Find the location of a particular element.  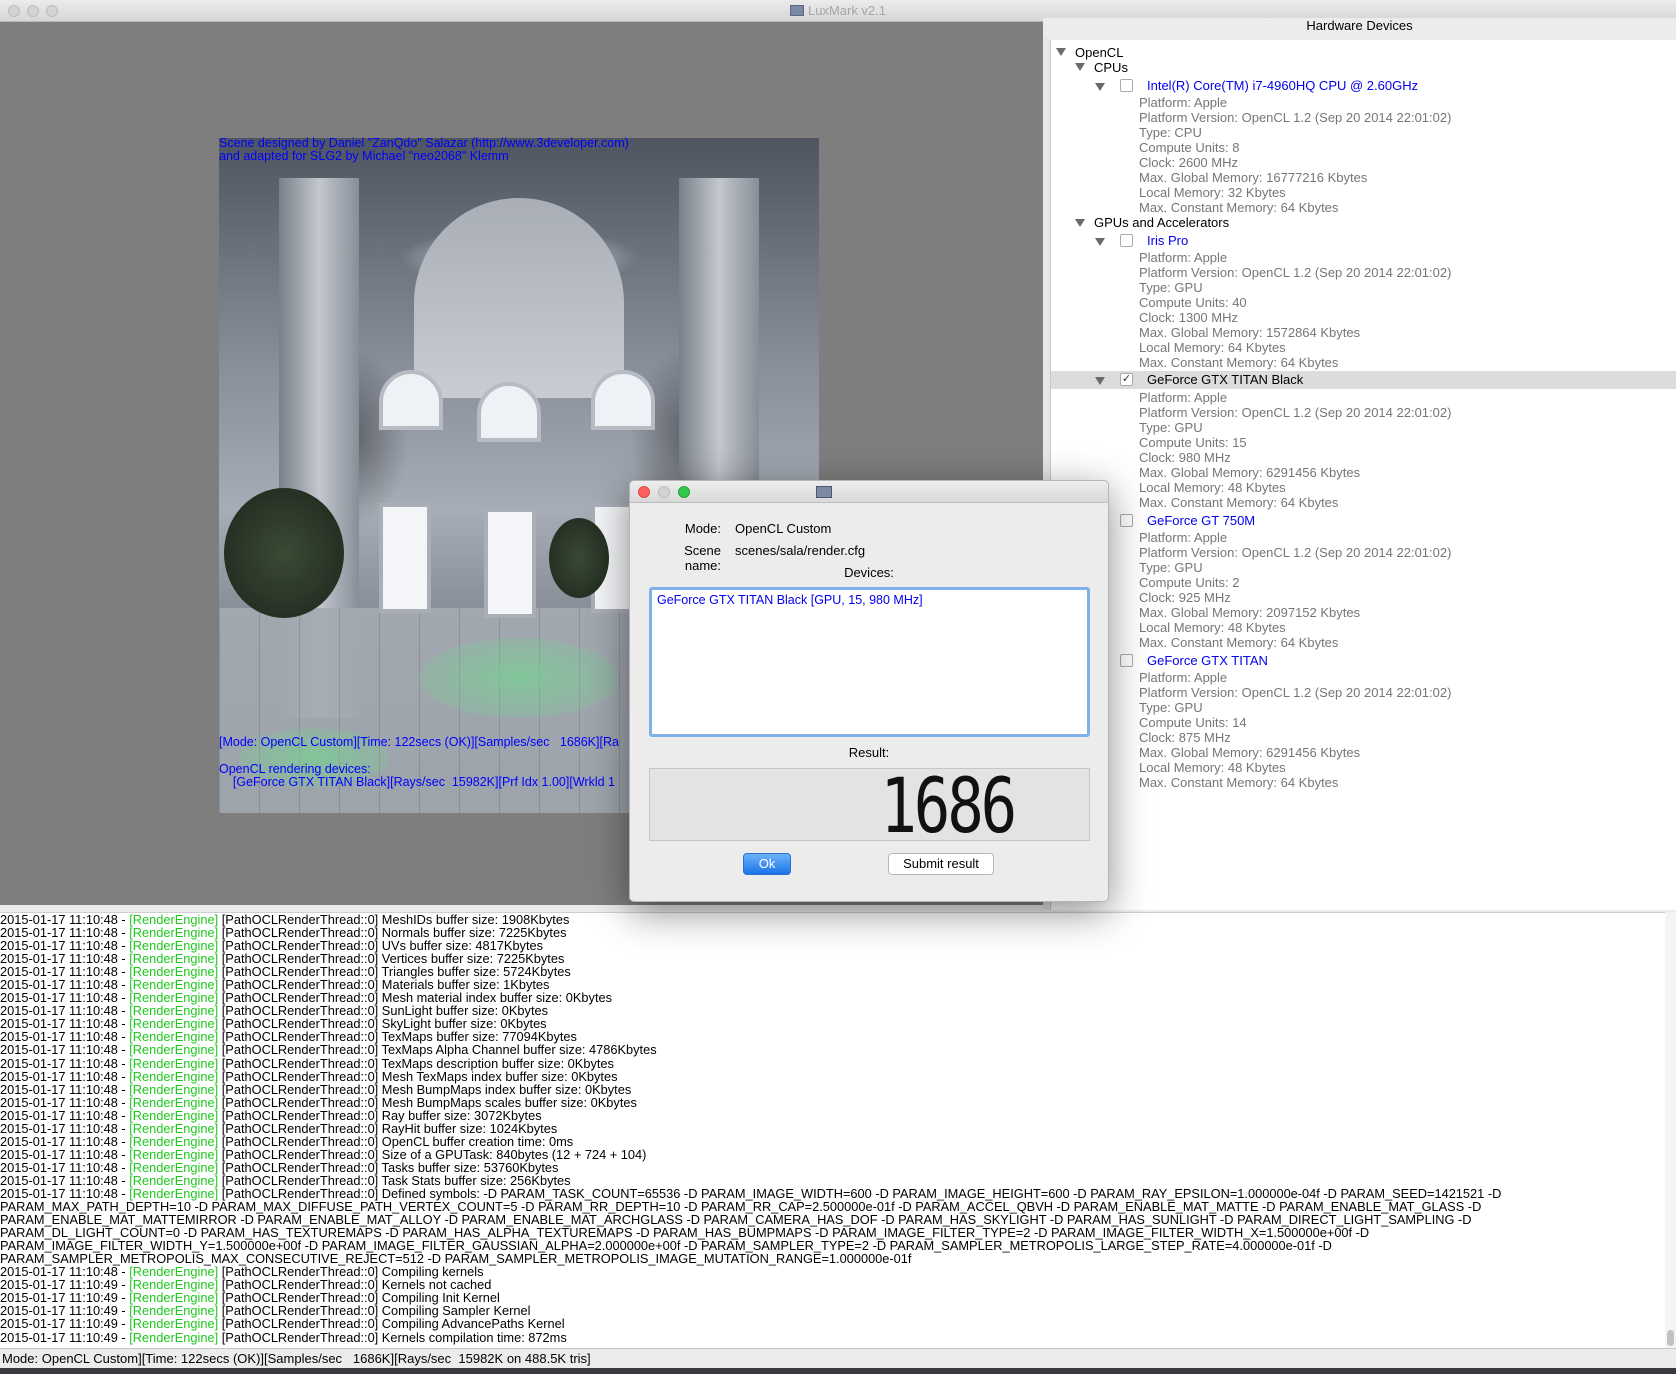

mode-label: Mode: is located at coordinates (702, 528).